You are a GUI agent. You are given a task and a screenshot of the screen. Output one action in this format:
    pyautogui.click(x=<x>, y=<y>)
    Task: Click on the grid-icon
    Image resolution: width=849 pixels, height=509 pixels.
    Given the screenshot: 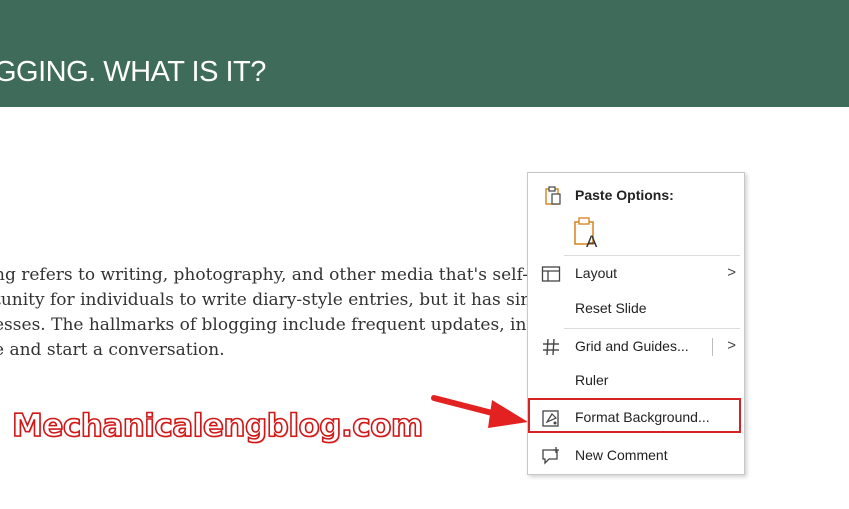 What is the action you would take?
    pyautogui.click(x=551, y=347)
    